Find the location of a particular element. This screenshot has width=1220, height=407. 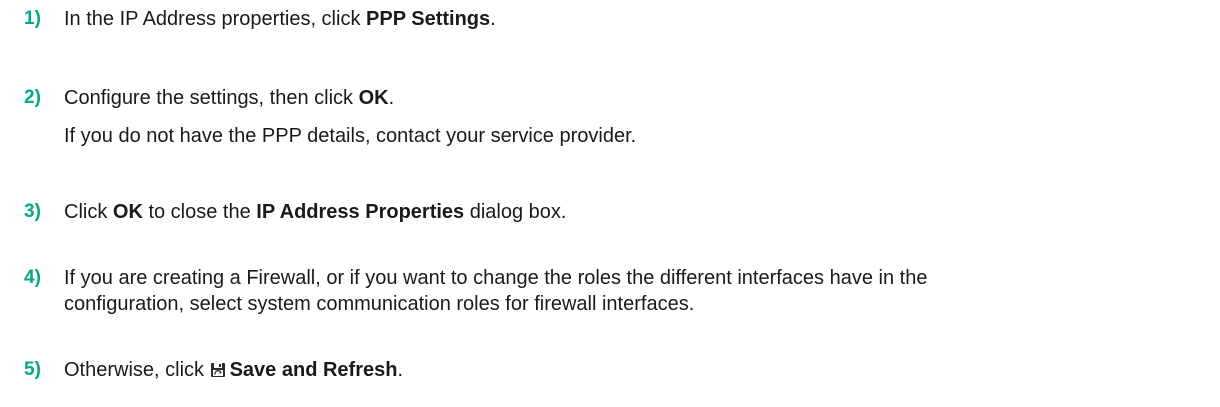

step-3-text-after: dialog box. is located at coordinates (515, 212).